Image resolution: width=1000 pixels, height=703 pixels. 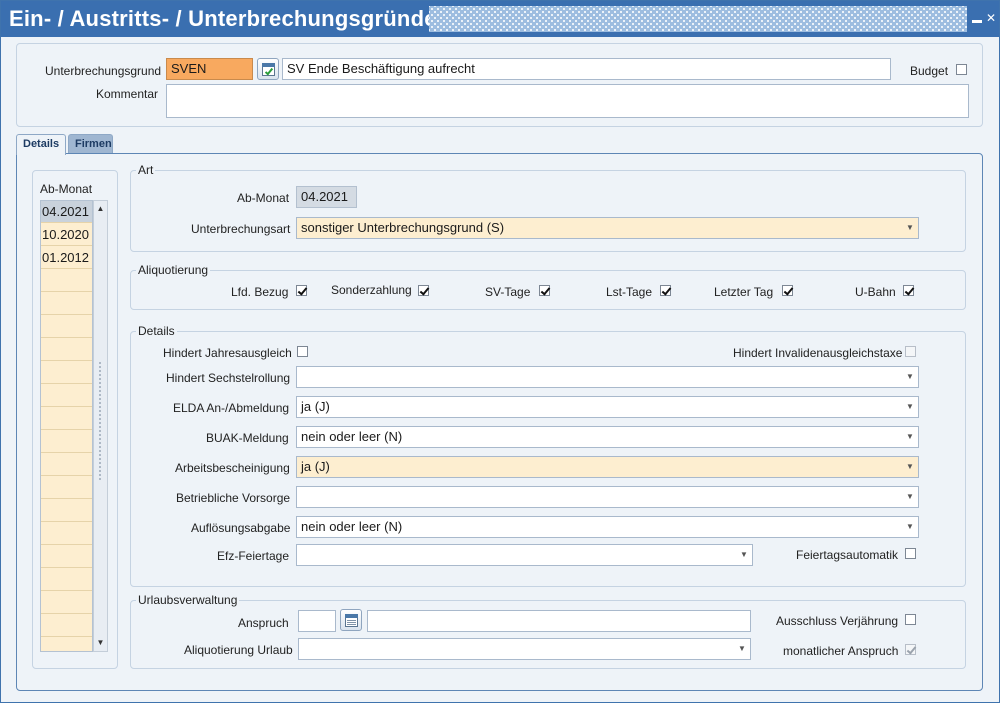 I want to click on aliquotierung-legend: Aliquotierung, so click(x=173, y=270).